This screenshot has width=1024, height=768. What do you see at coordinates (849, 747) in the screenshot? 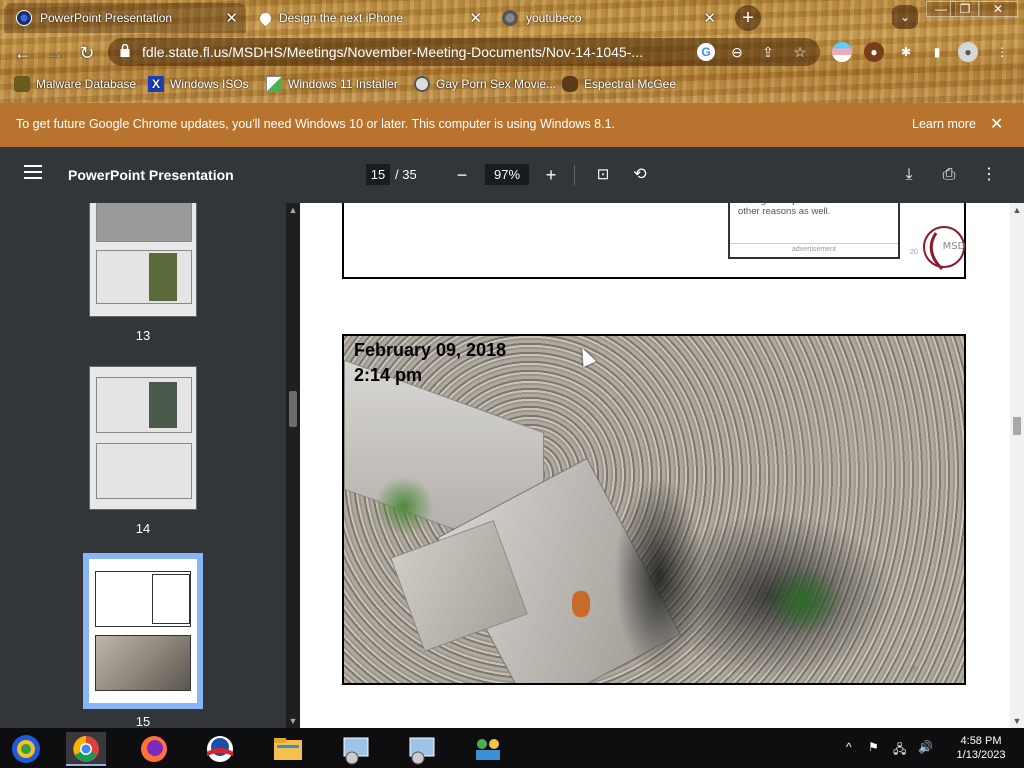
I see `tray-chevron-icon: ^` at bounding box center [849, 747].